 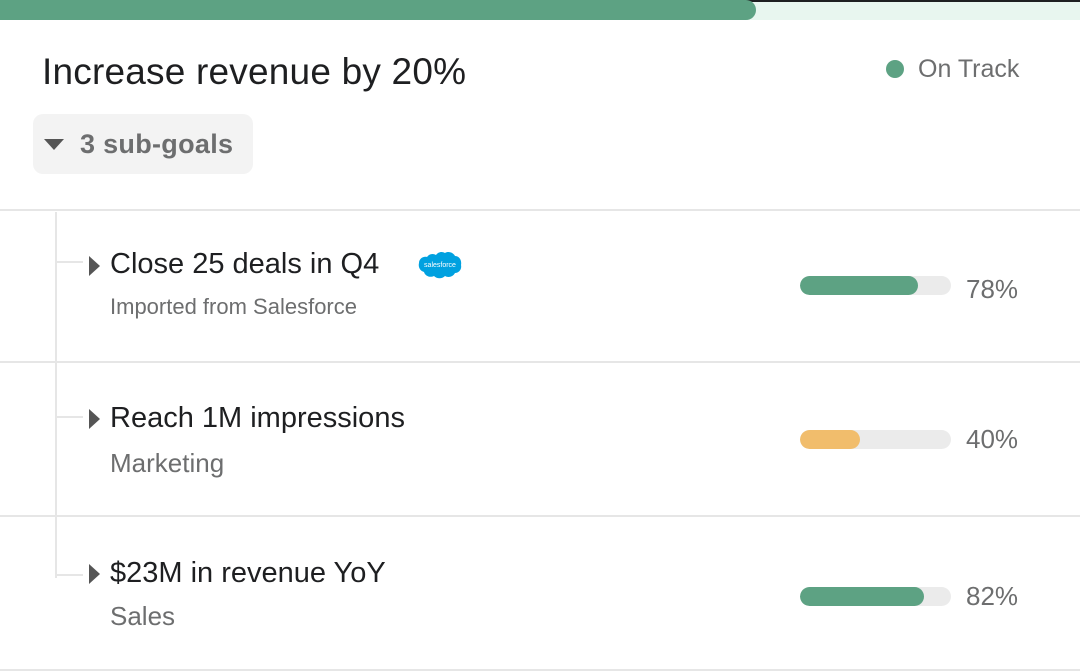 I want to click on subgoals-toggle-button: 3 sub-goals, so click(x=143, y=144).